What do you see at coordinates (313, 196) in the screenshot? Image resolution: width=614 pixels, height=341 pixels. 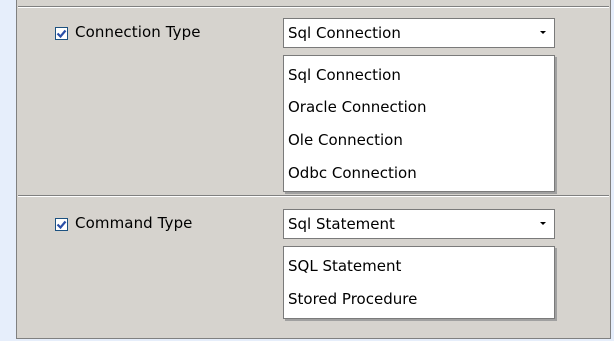 I see `middle-separator` at bounding box center [313, 196].